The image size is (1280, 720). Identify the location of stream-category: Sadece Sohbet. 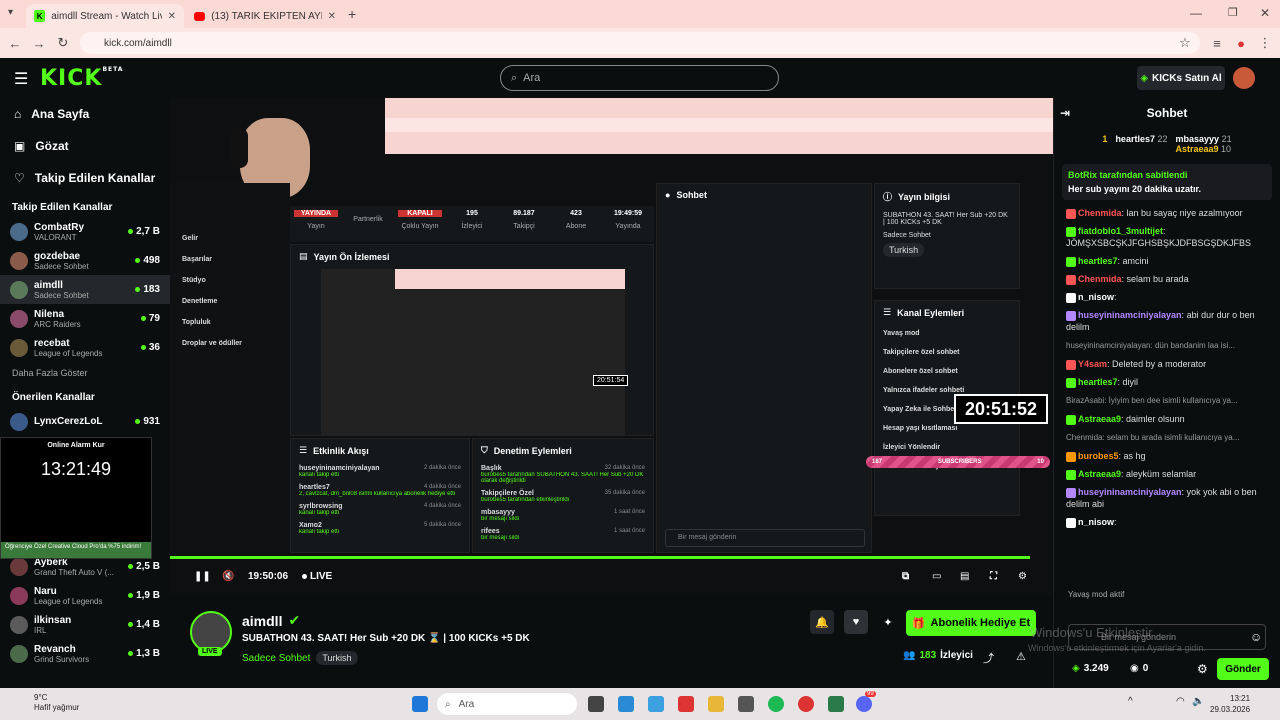
(276, 658).